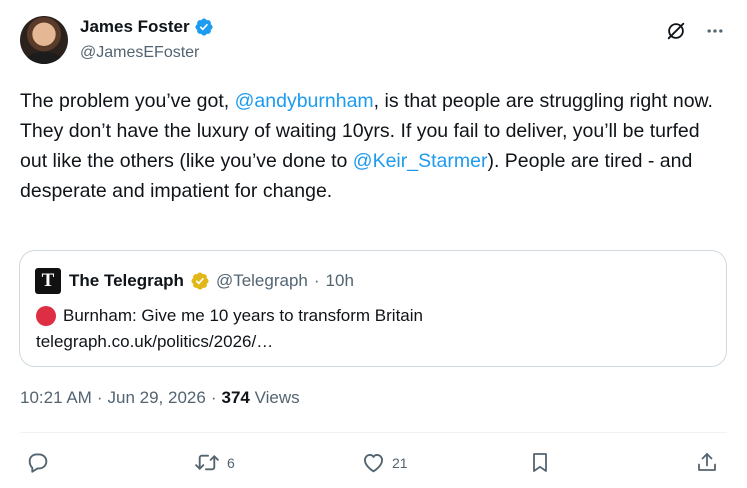 The height and width of the screenshot is (488, 747). I want to click on action-bar: 6 21, so click(373, 463).